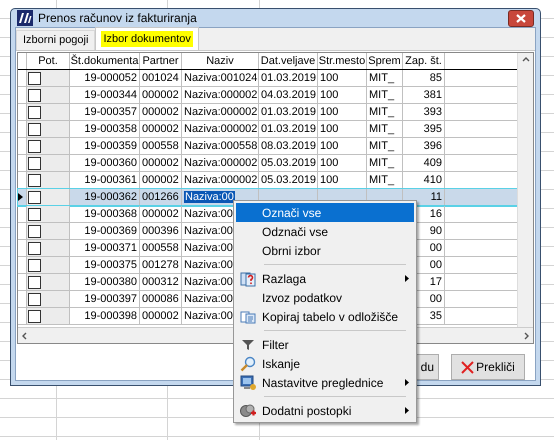  I want to click on table-cell: 19-000398, so click(110, 316).